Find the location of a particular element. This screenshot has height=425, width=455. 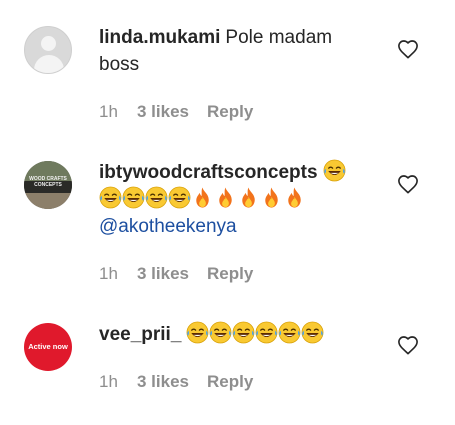

avatar-logo-text: WOOD CRAFTS CONCEPTS is located at coordinates (48, 182).